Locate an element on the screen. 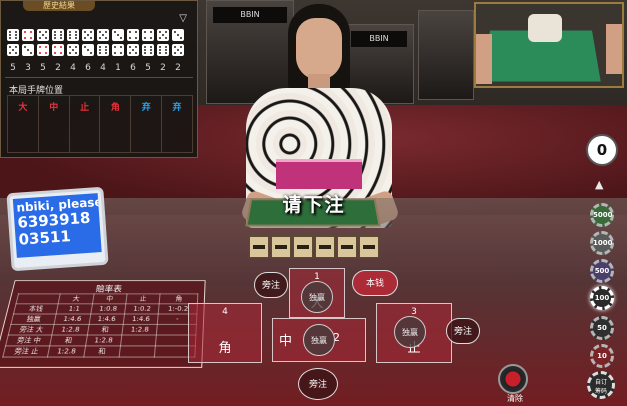  custom-chip-label: 筹码 is located at coordinates (600, 391).